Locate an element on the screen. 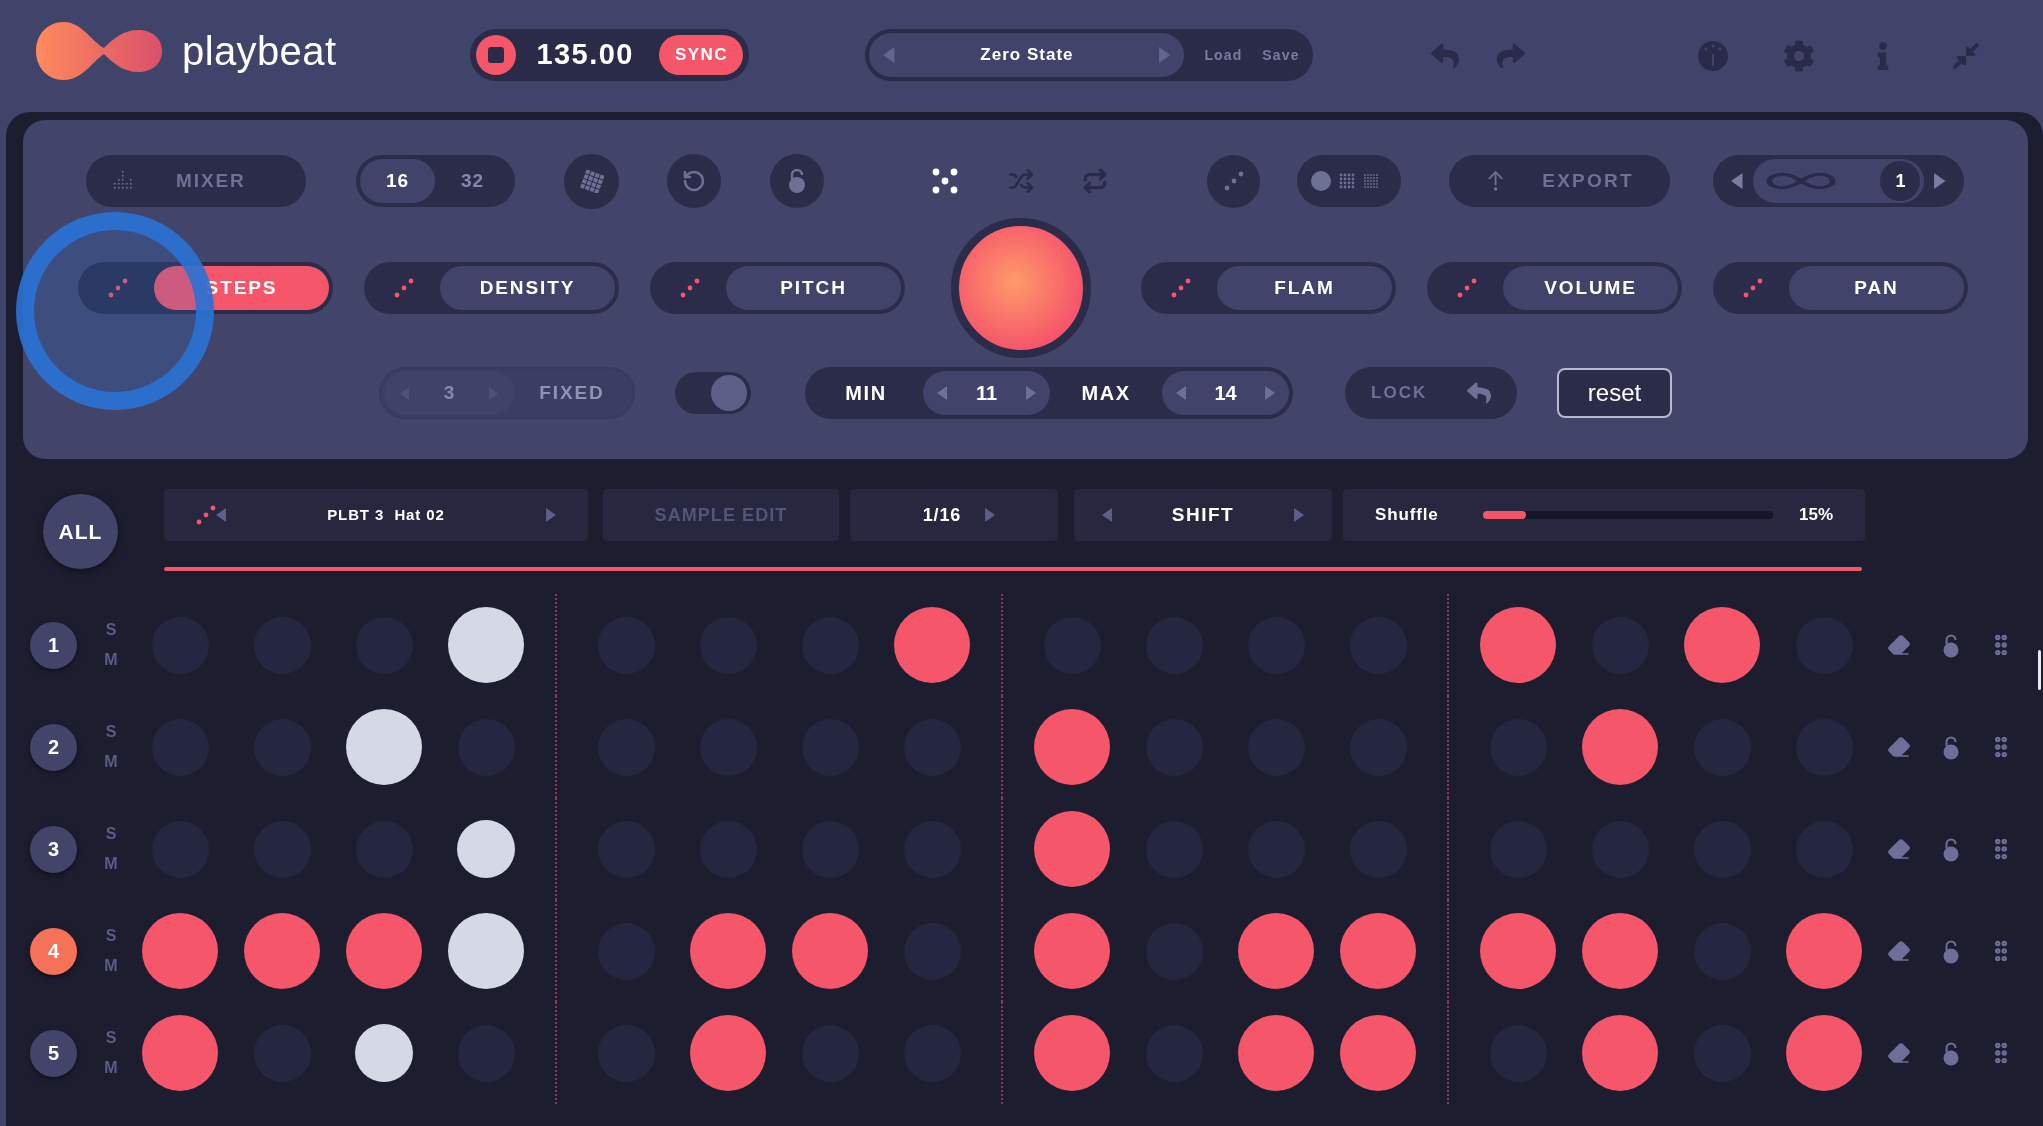 The width and height of the screenshot is (2043, 1126). track-number: 5 is located at coordinates (53, 1053).